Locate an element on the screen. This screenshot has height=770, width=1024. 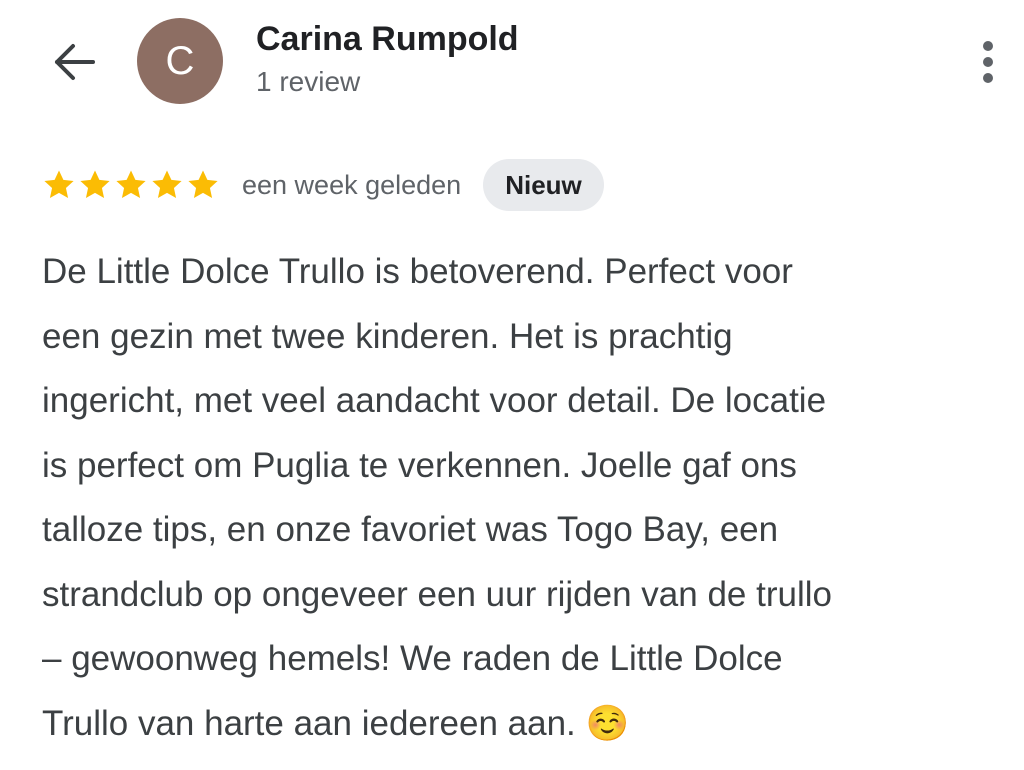
arrow-left-icon is located at coordinates (75, 62).